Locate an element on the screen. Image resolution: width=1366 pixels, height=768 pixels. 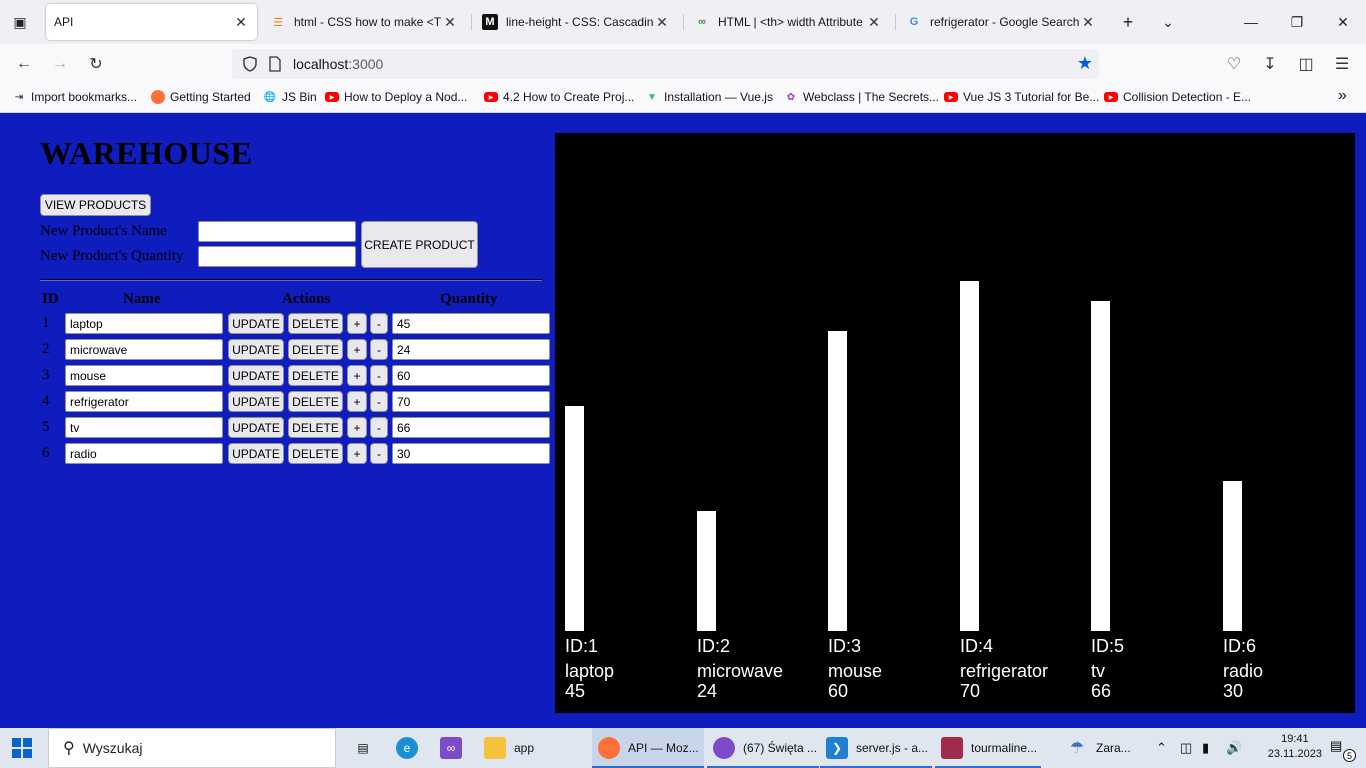
new-tab-icon: + is located at coordinates (1128, 22).